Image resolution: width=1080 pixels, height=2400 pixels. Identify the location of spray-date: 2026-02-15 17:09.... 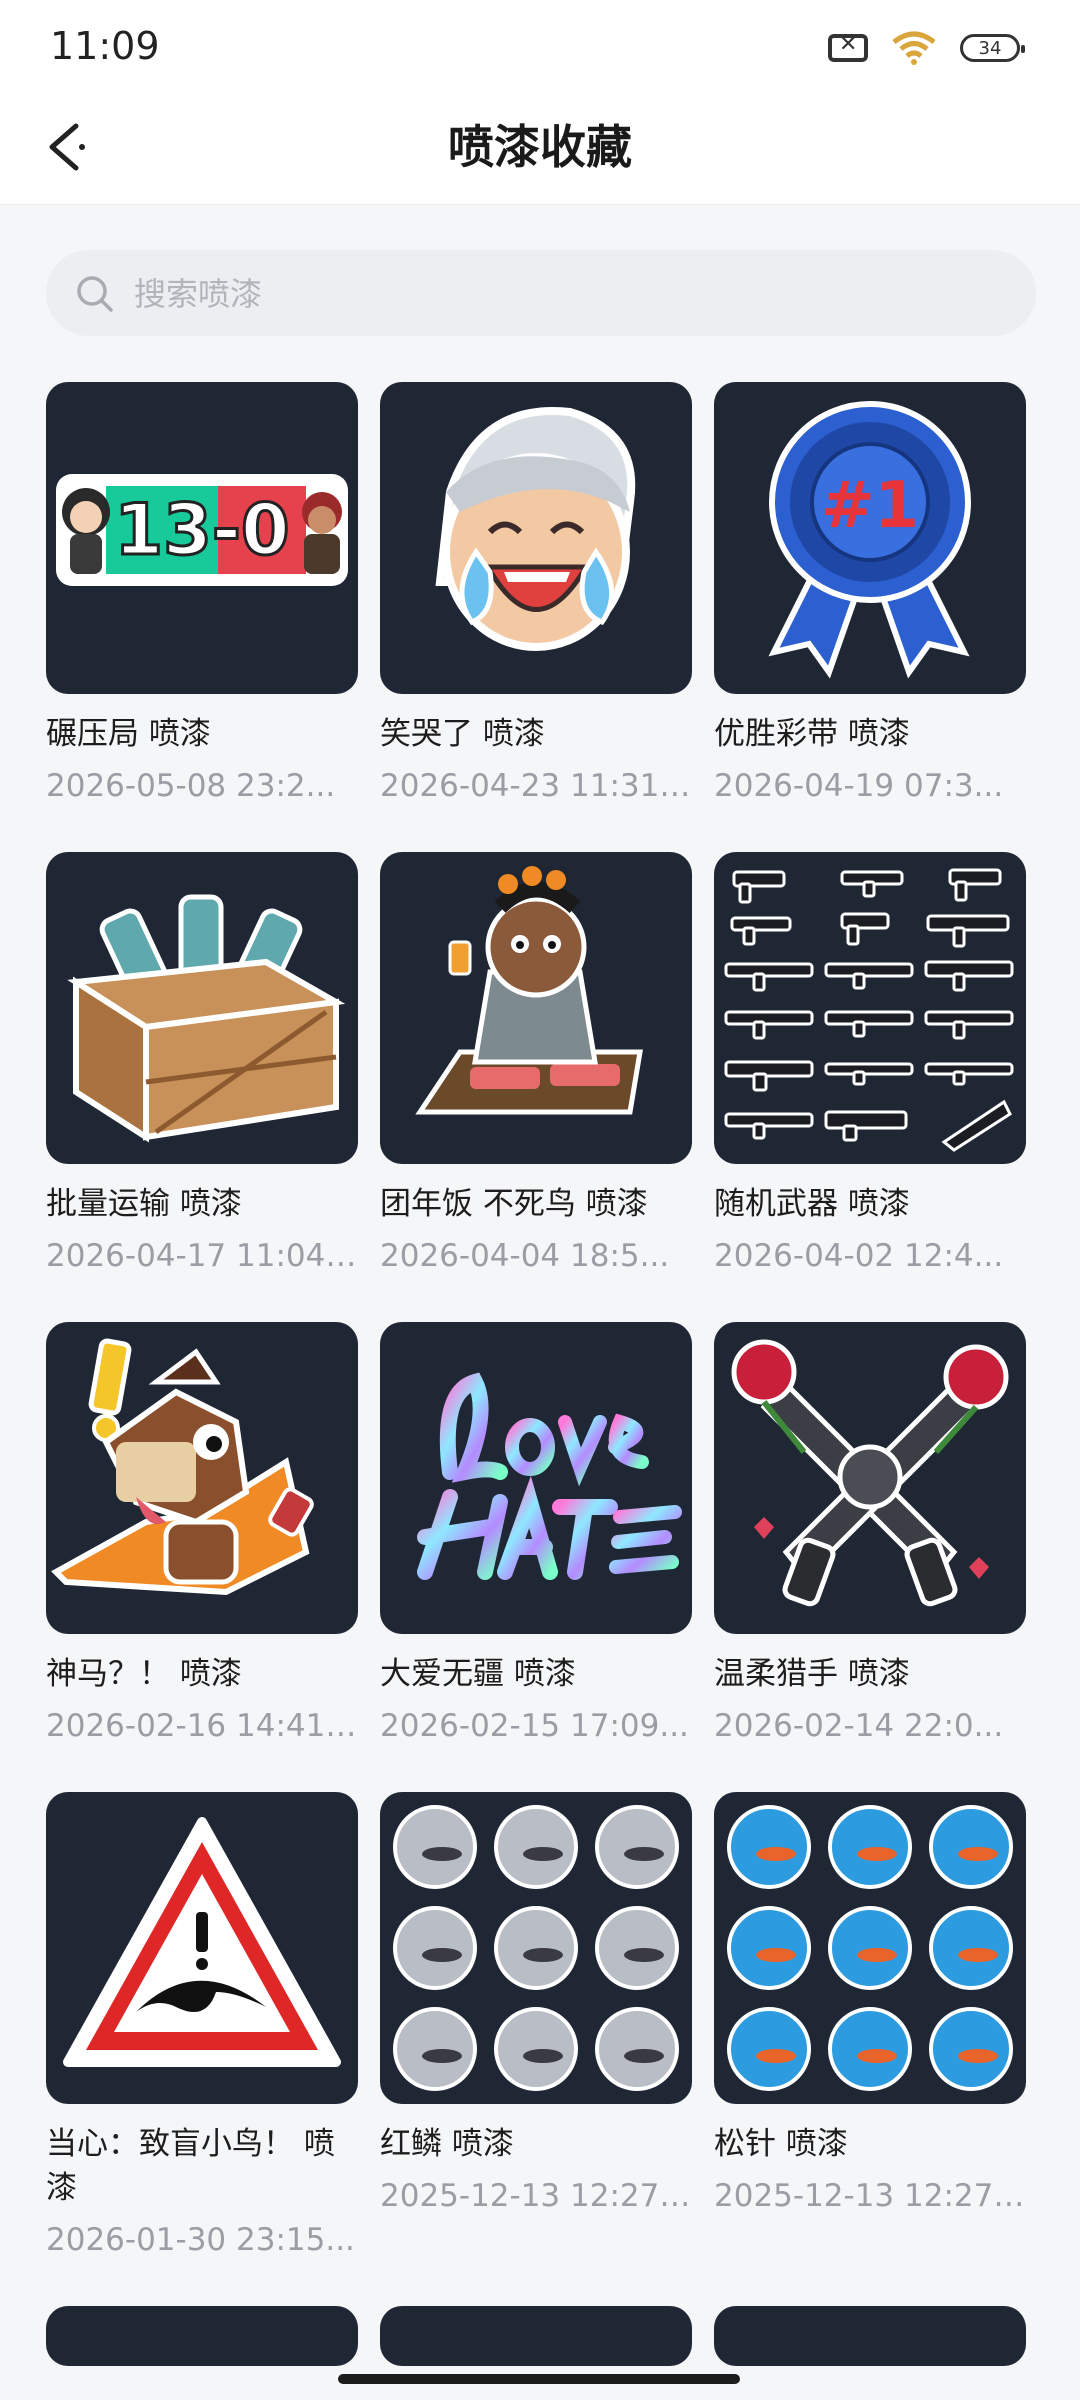
(534, 1726).